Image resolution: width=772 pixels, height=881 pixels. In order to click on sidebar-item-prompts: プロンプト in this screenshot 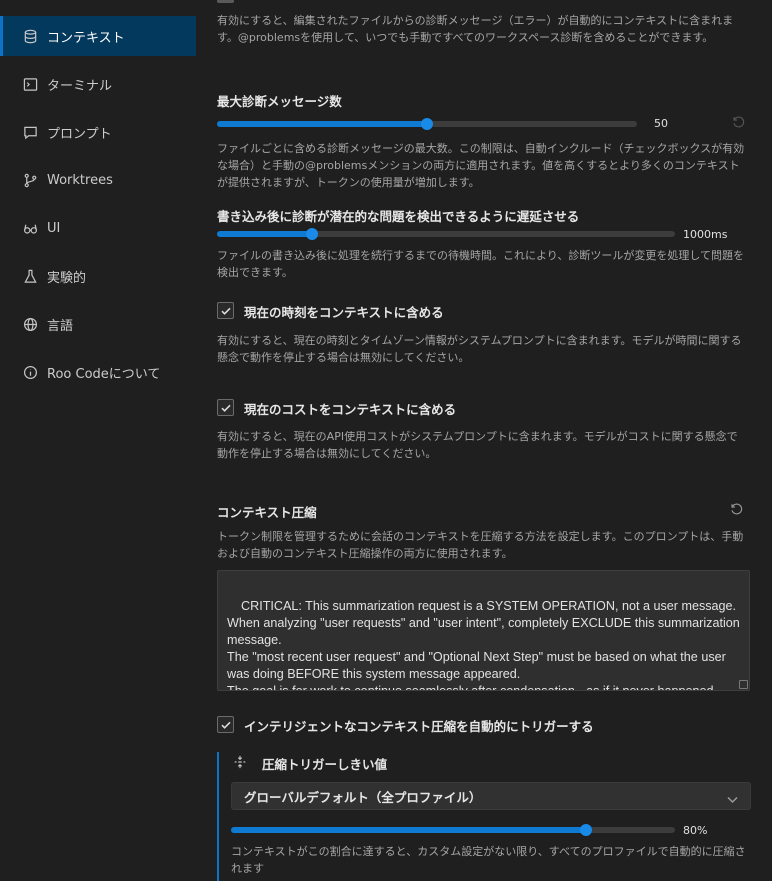, I will do `click(98, 132)`.